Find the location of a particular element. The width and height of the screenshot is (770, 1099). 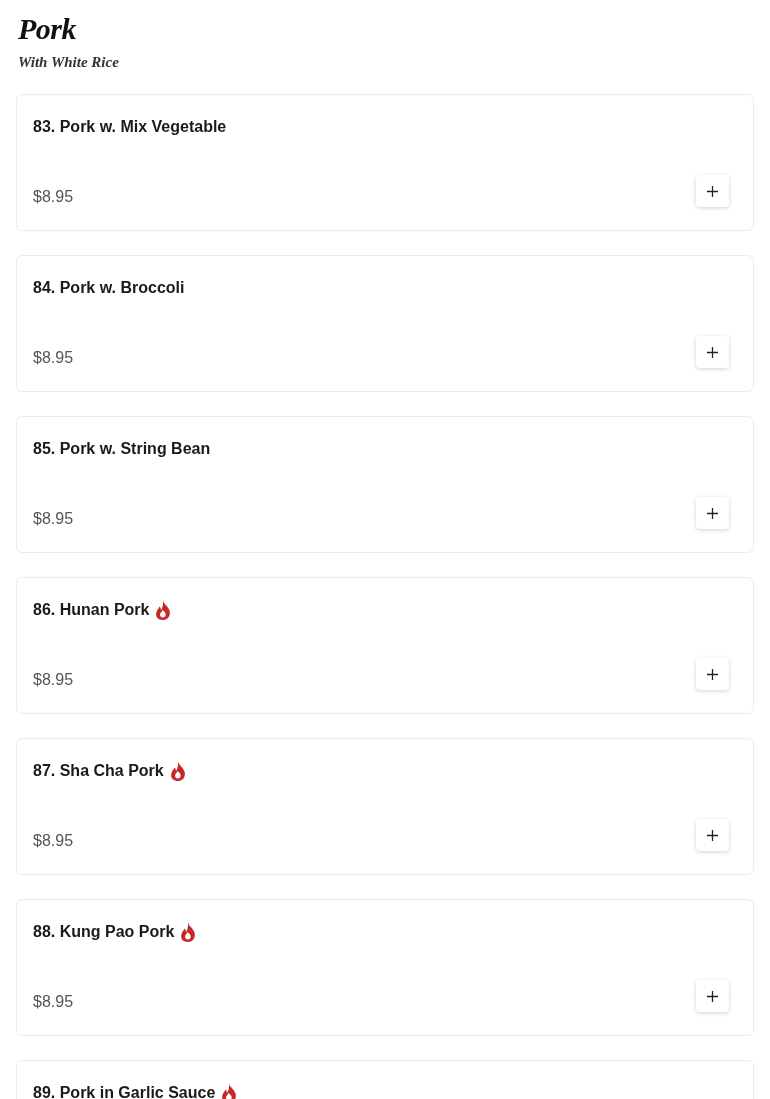

item-name: 84. Pork w. Broccoli is located at coordinates (109, 288).